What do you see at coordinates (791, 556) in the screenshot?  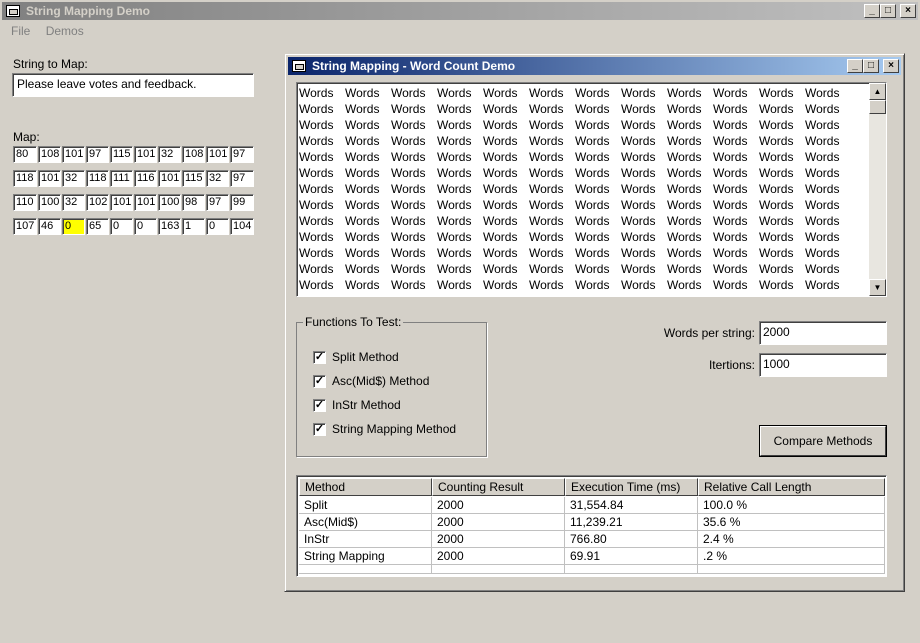 I see `table-cell: .2 %` at bounding box center [791, 556].